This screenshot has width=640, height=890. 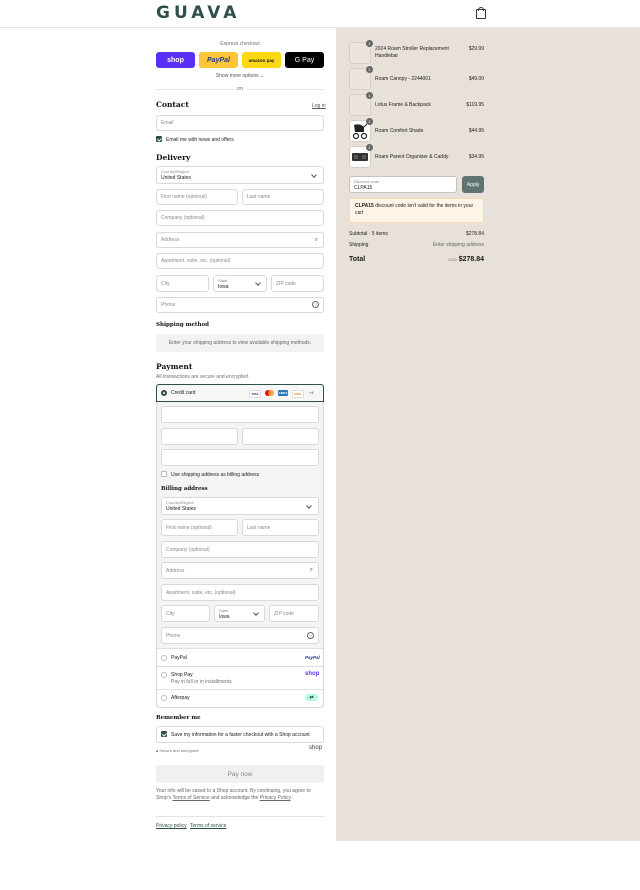 What do you see at coordinates (262, 76) in the screenshot?
I see `chevron-down-icon: ⌄` at bounding box center [262, 76].